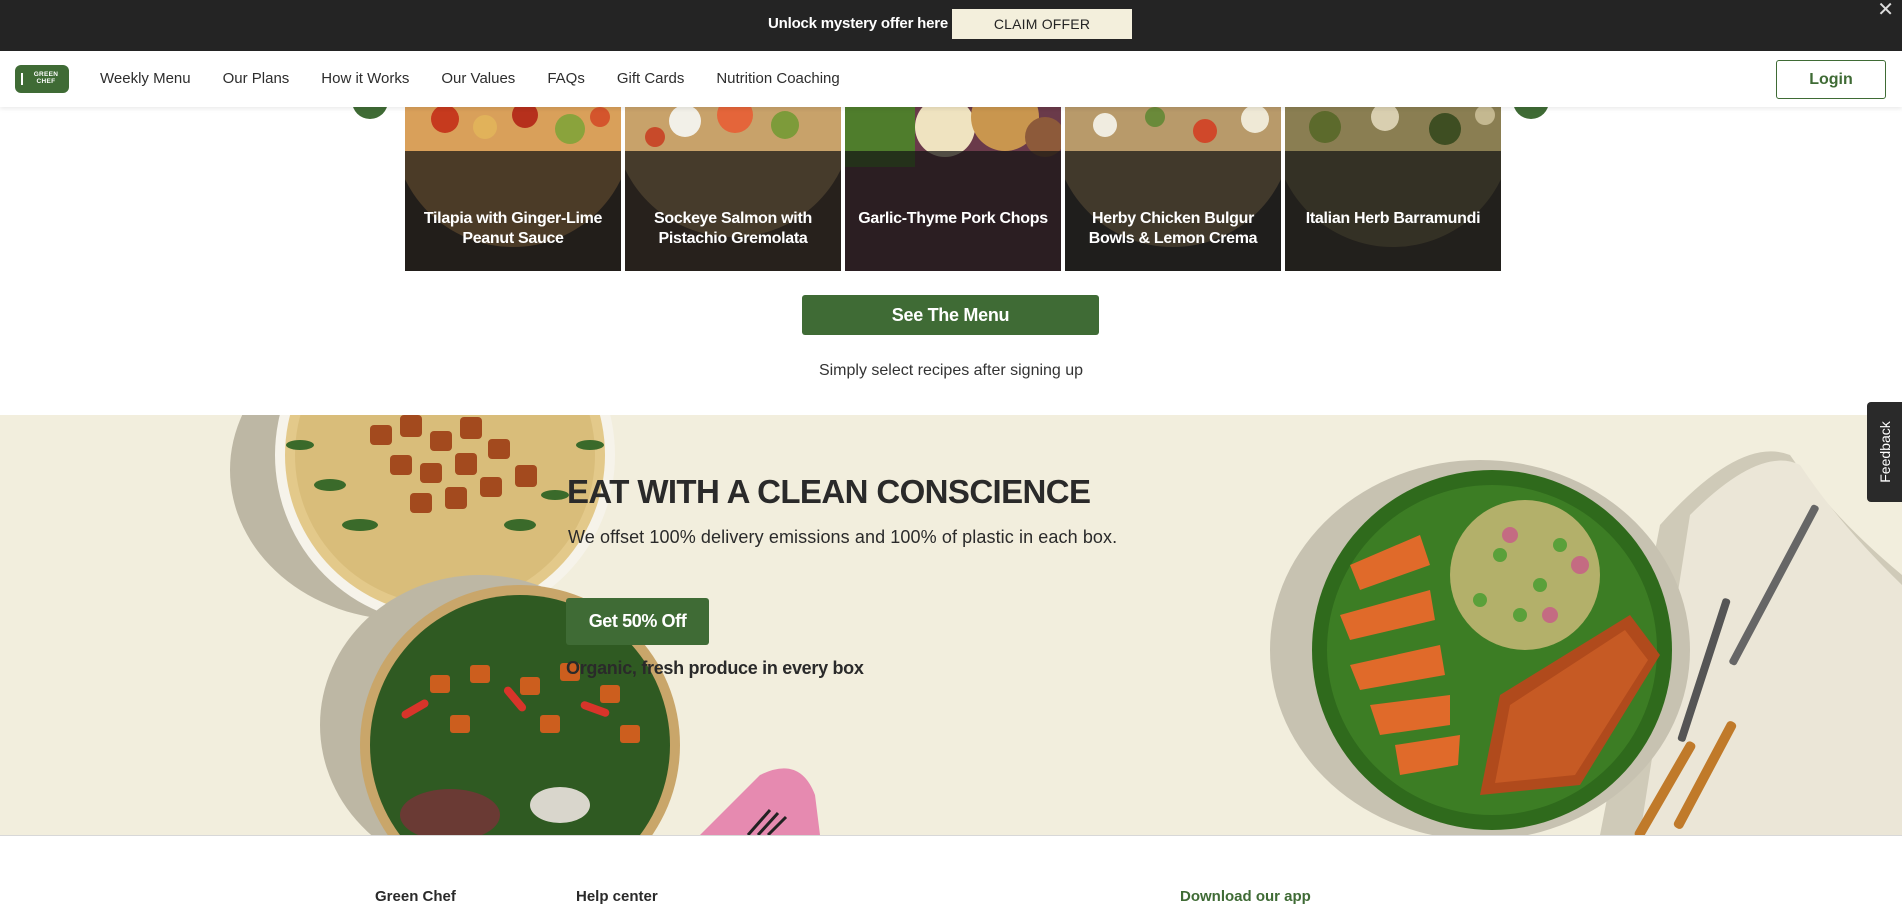  Describe the element at coordinates (1393, 189) in the screenshot. I see `recipe-card: Italian Herb Barramundi` at that location.